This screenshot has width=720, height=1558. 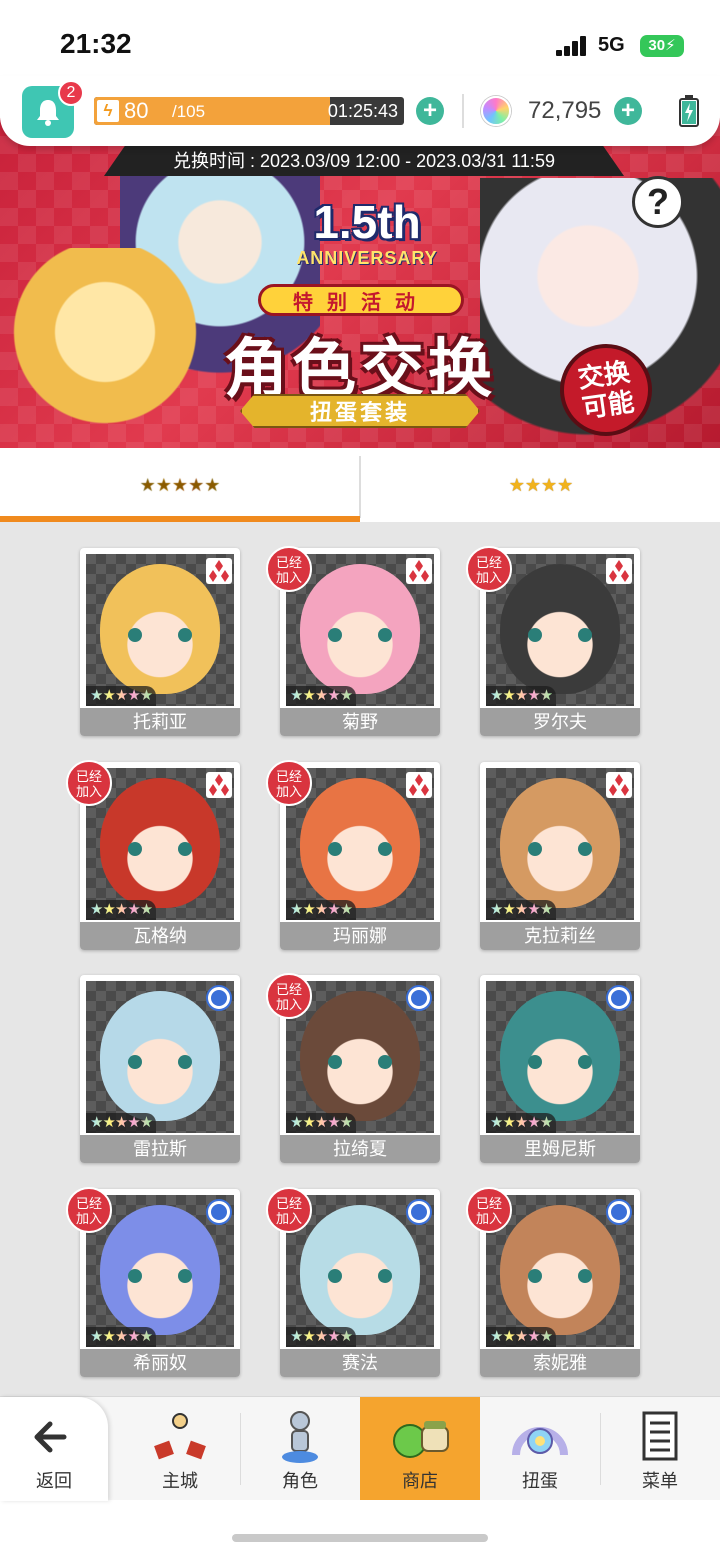 What do you see at coordinates (572, 46) in the screenshot?
I see `signal-icon` at bounding box center [572, 46].